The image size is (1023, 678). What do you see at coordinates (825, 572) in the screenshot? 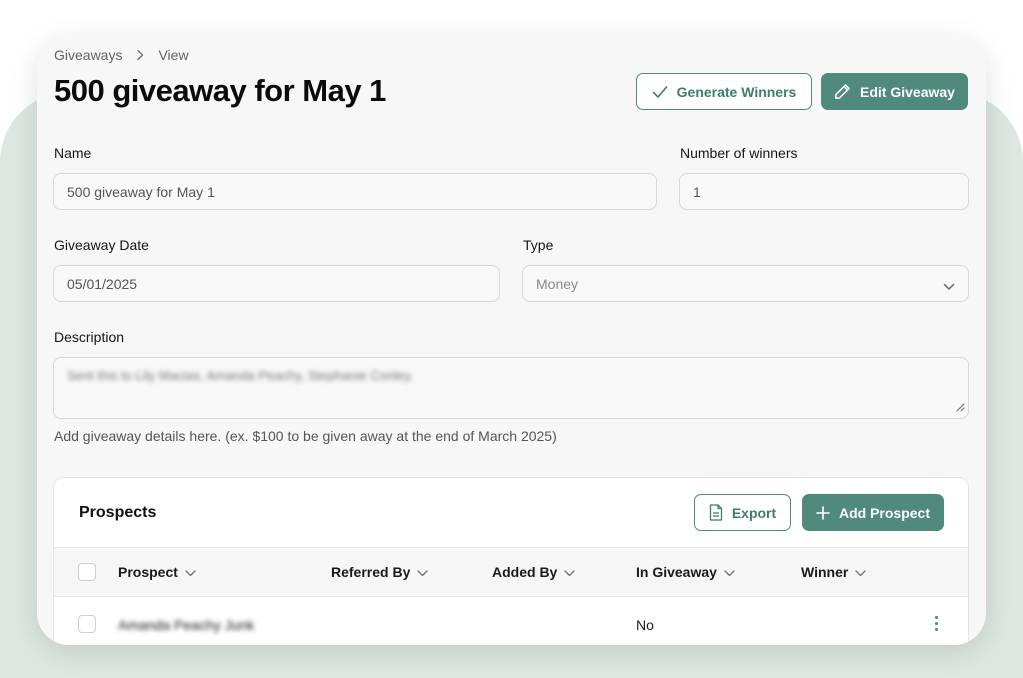
I see `column-label: Winner` at bounding box center [825, 572].